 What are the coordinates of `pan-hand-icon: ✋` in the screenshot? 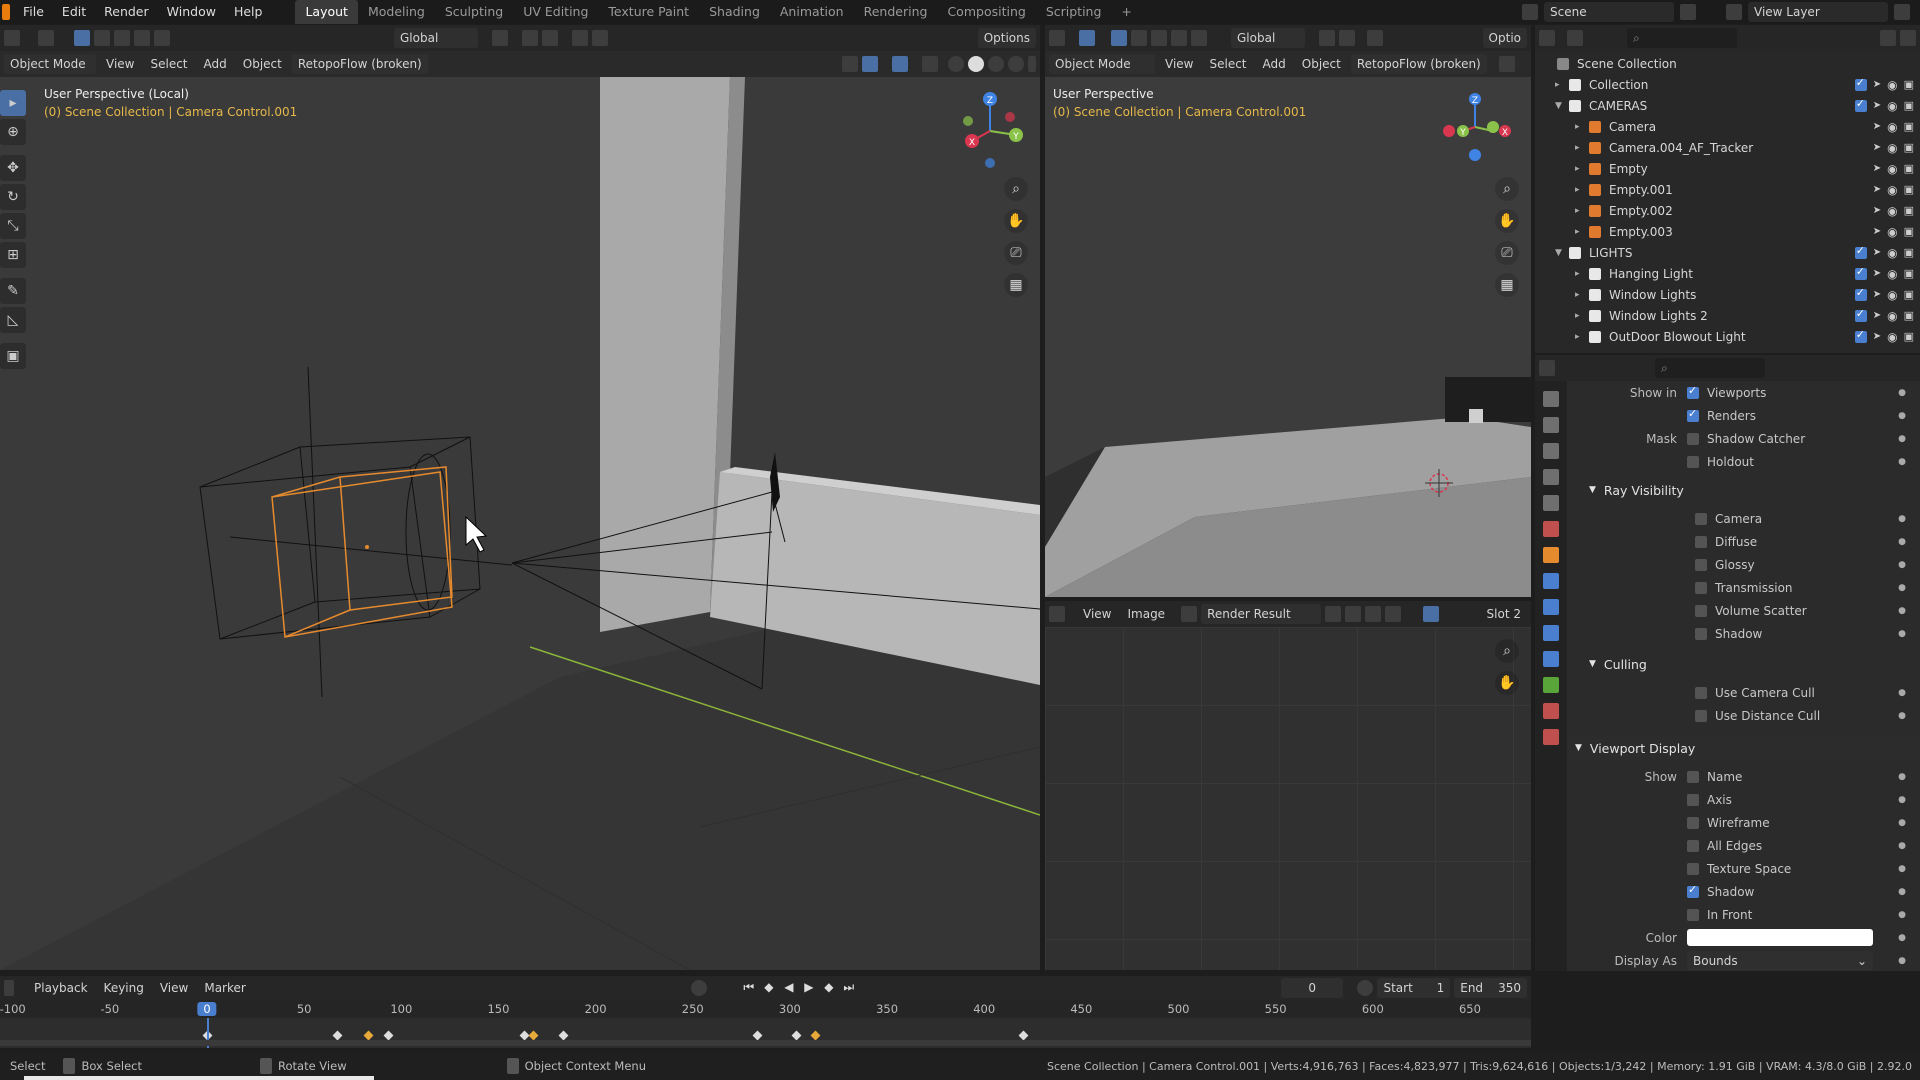 It's located at (1507, 683).